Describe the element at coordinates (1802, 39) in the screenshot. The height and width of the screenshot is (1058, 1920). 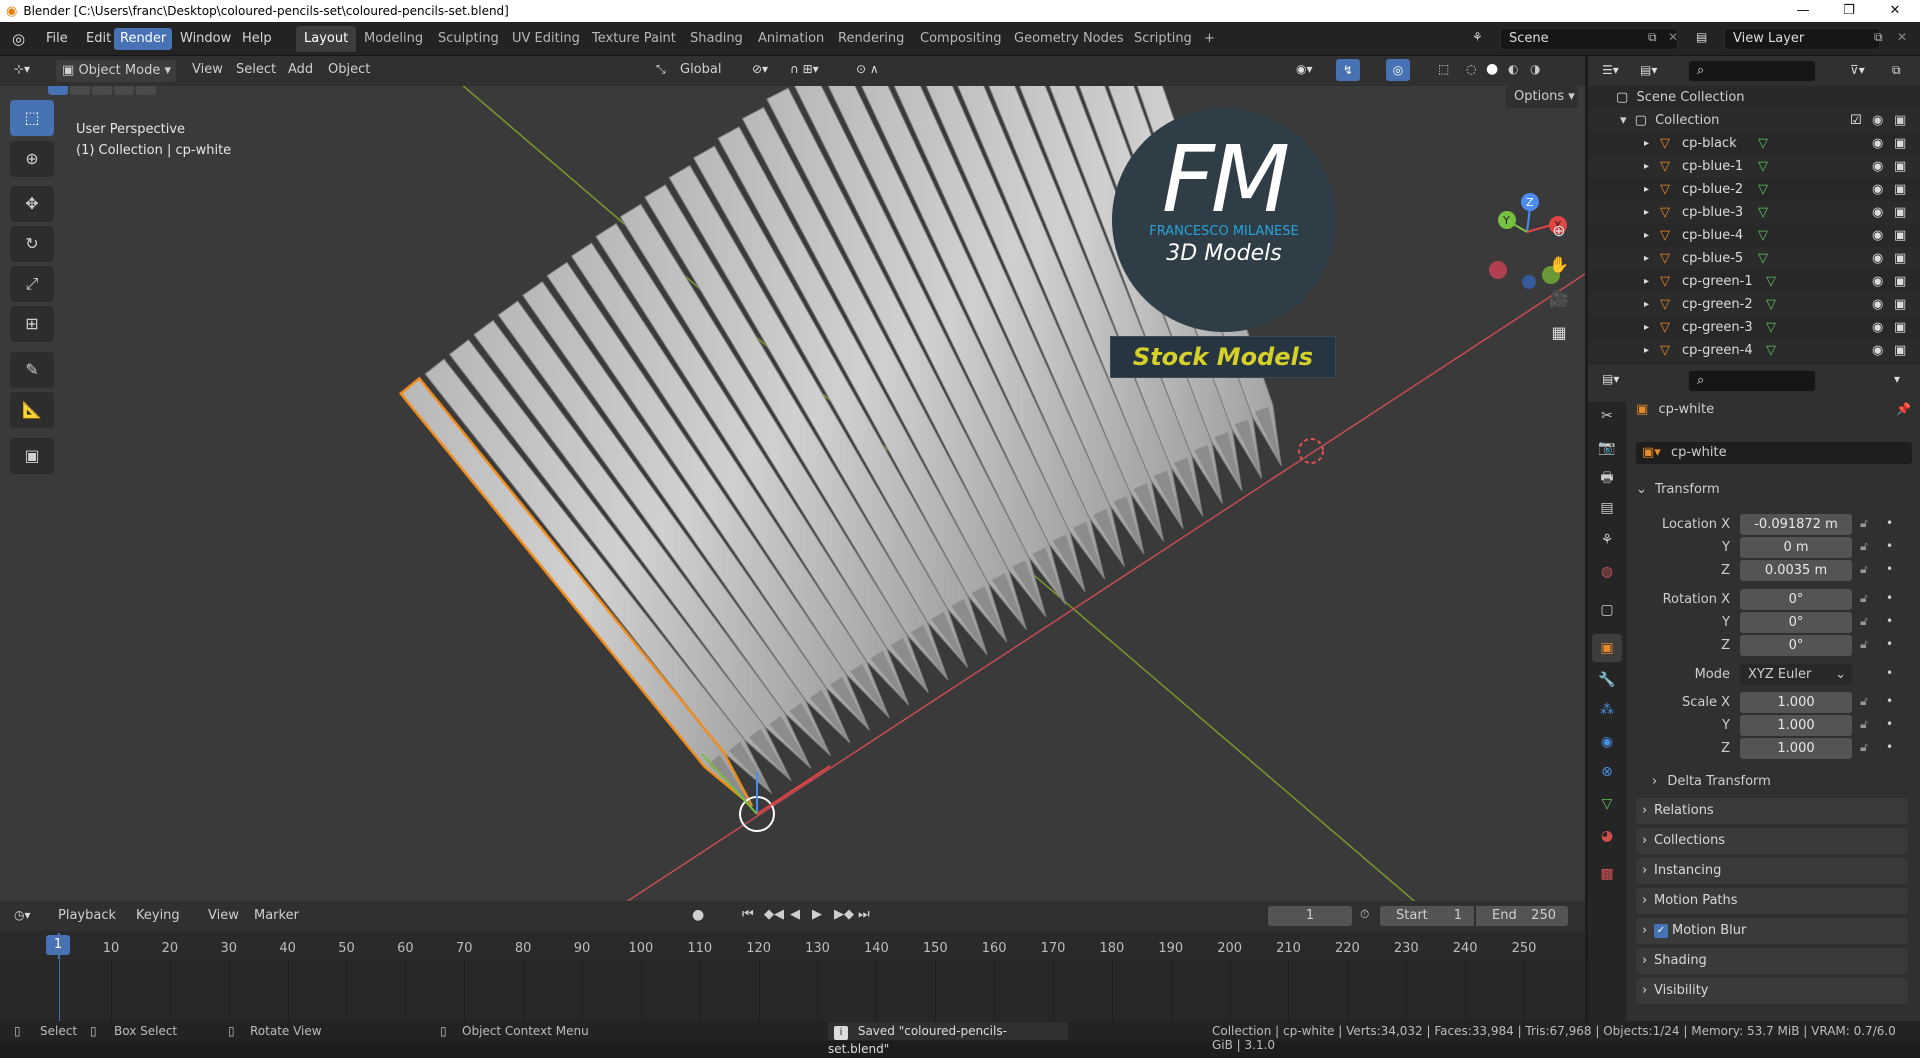
I see `view-layer-selector: View Layer` at that location.